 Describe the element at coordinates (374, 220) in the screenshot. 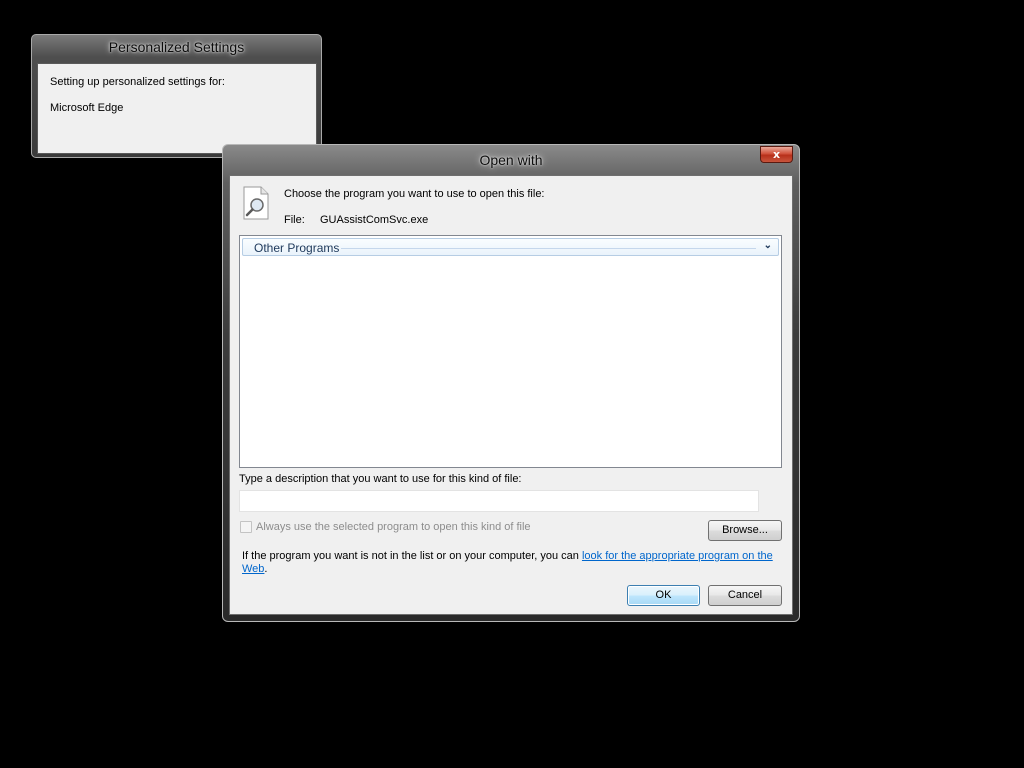

I see `file-name: GUAssistComSvc.exe` at that location.